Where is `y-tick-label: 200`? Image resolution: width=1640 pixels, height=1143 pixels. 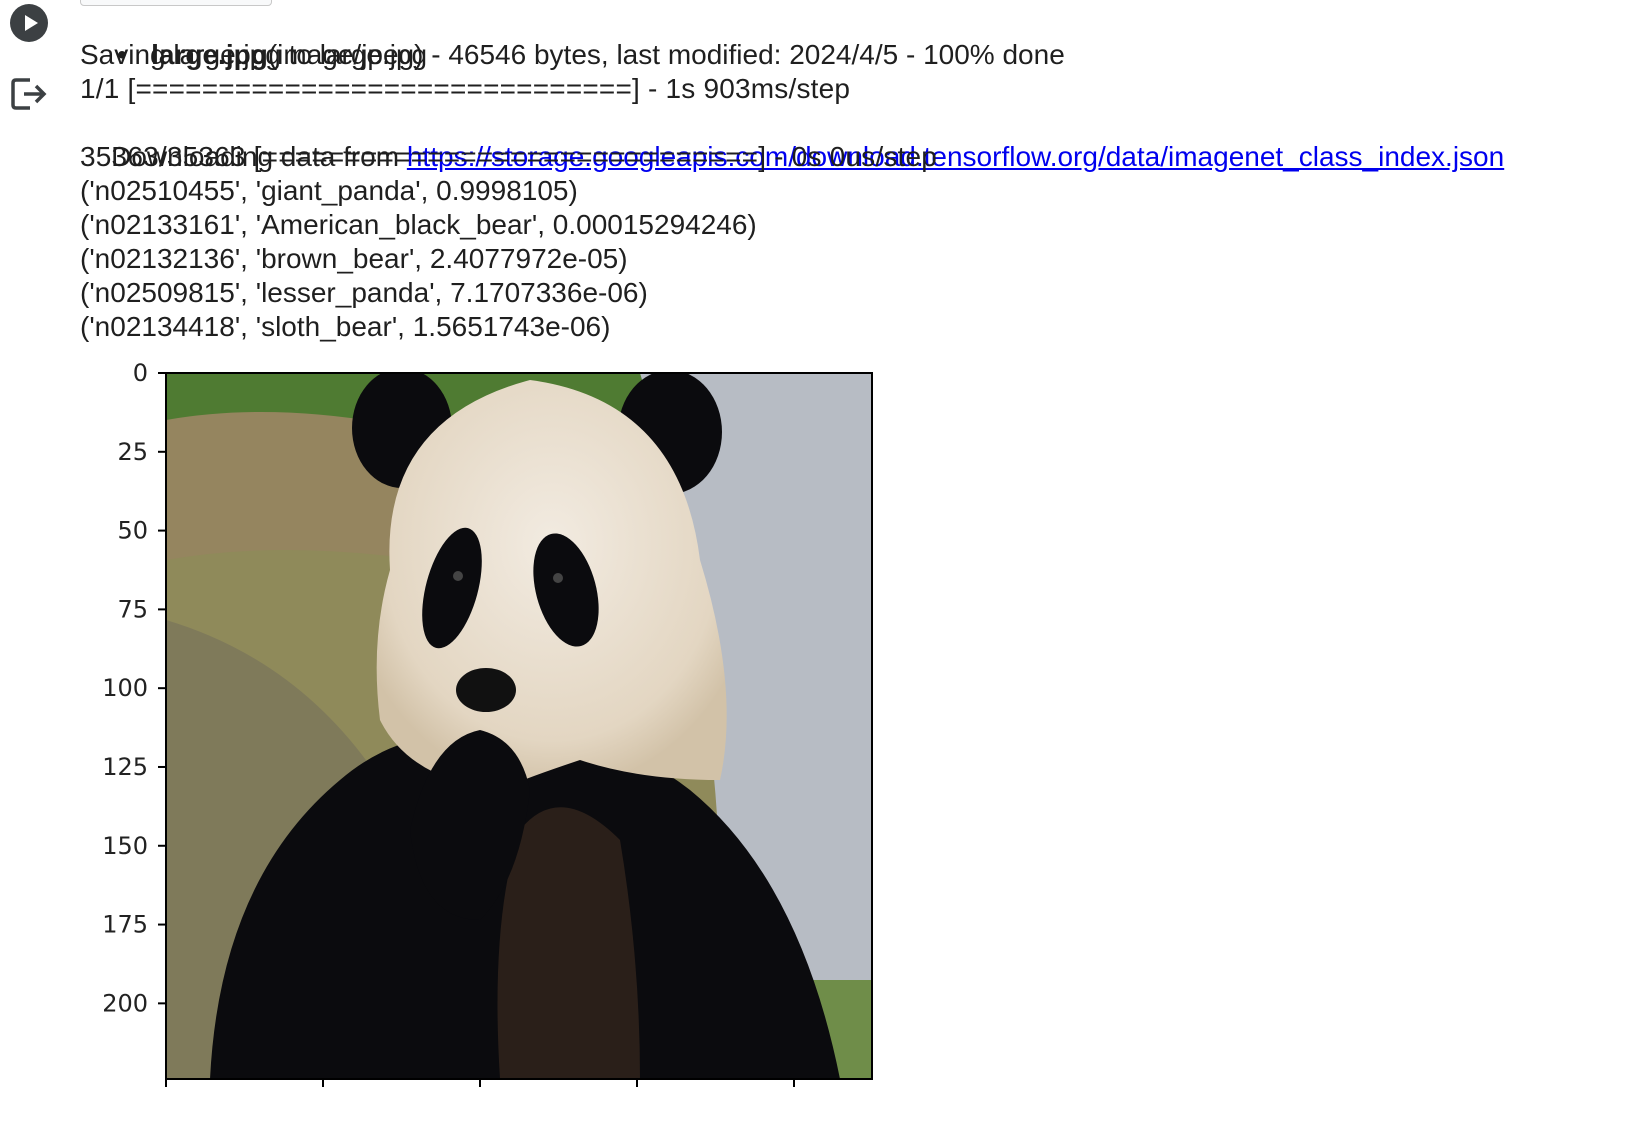 y-tick-label: 200 is located at coordinates (125, 1003).